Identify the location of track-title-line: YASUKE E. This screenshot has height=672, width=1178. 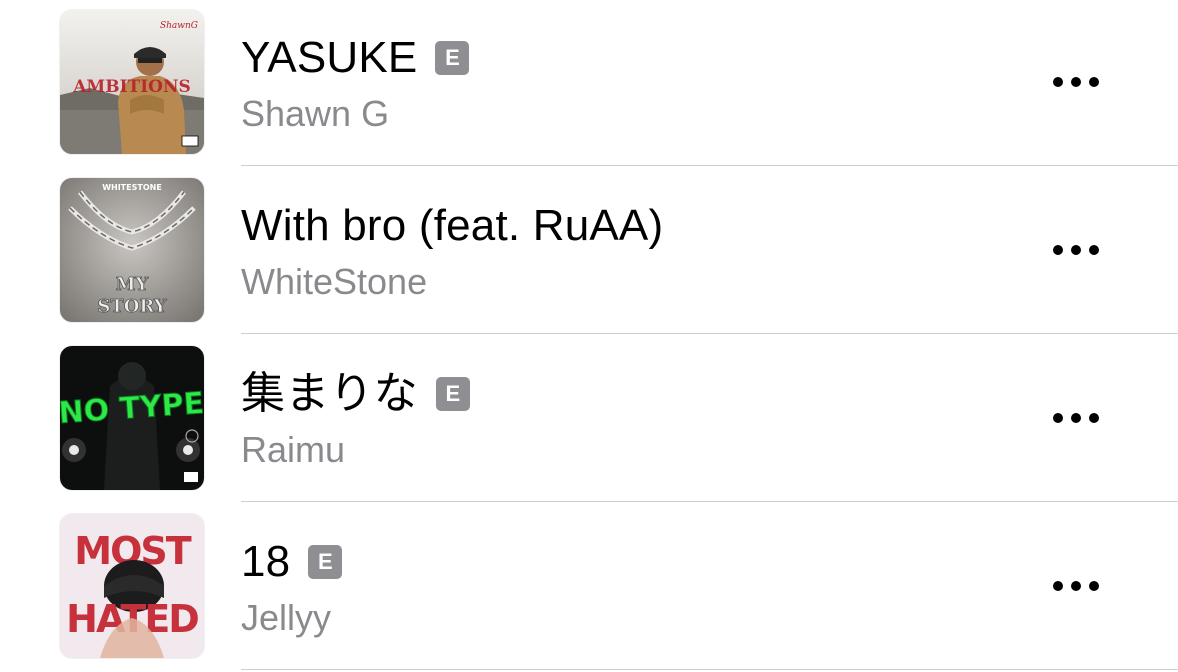
(355, 58).